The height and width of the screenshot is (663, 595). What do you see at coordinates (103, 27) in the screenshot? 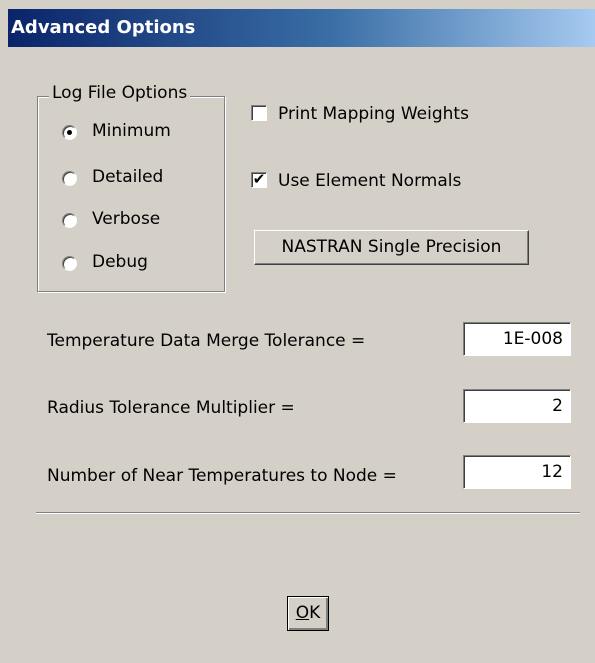
I see `window-title: Advanced Options` at bounding box center [103, 27].